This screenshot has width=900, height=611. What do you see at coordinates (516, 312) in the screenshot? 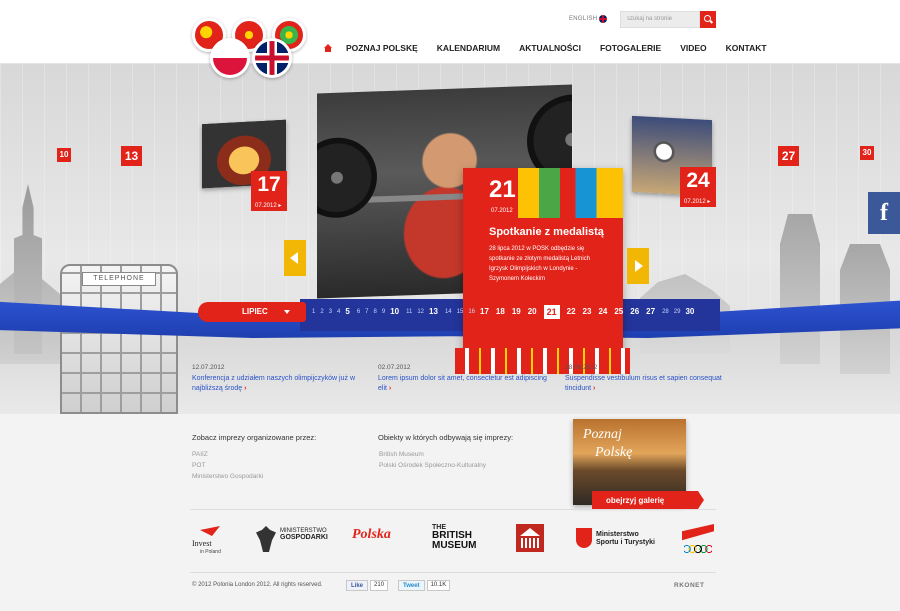
I see `calendar-day: 19` at bounding box center [516, 312].